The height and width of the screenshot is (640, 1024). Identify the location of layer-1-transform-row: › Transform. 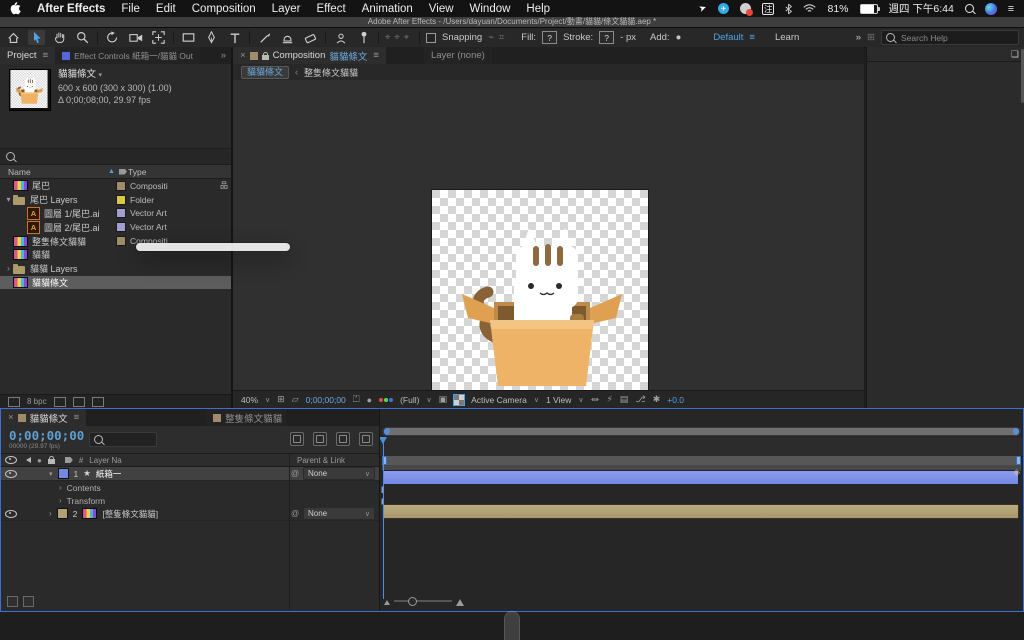
(190, 500).